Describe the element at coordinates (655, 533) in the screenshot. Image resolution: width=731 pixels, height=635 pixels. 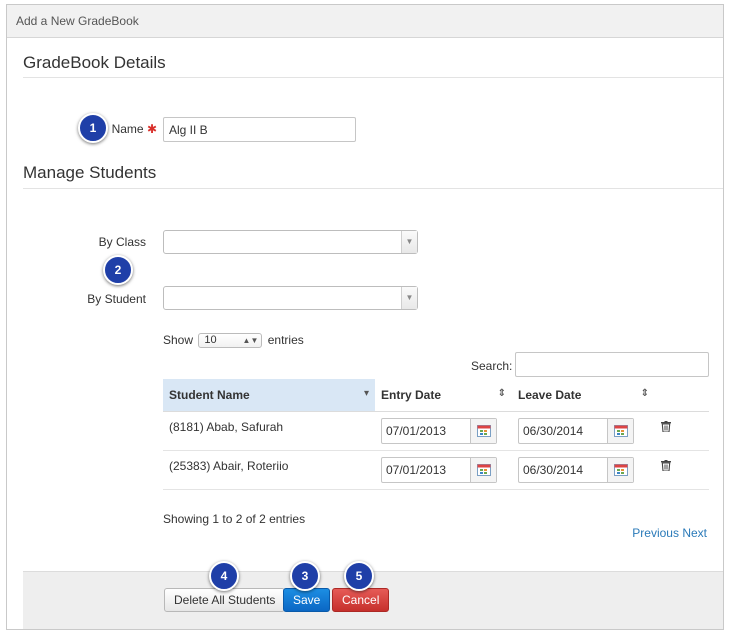
I see `previous-page-link: Previous` at that location.